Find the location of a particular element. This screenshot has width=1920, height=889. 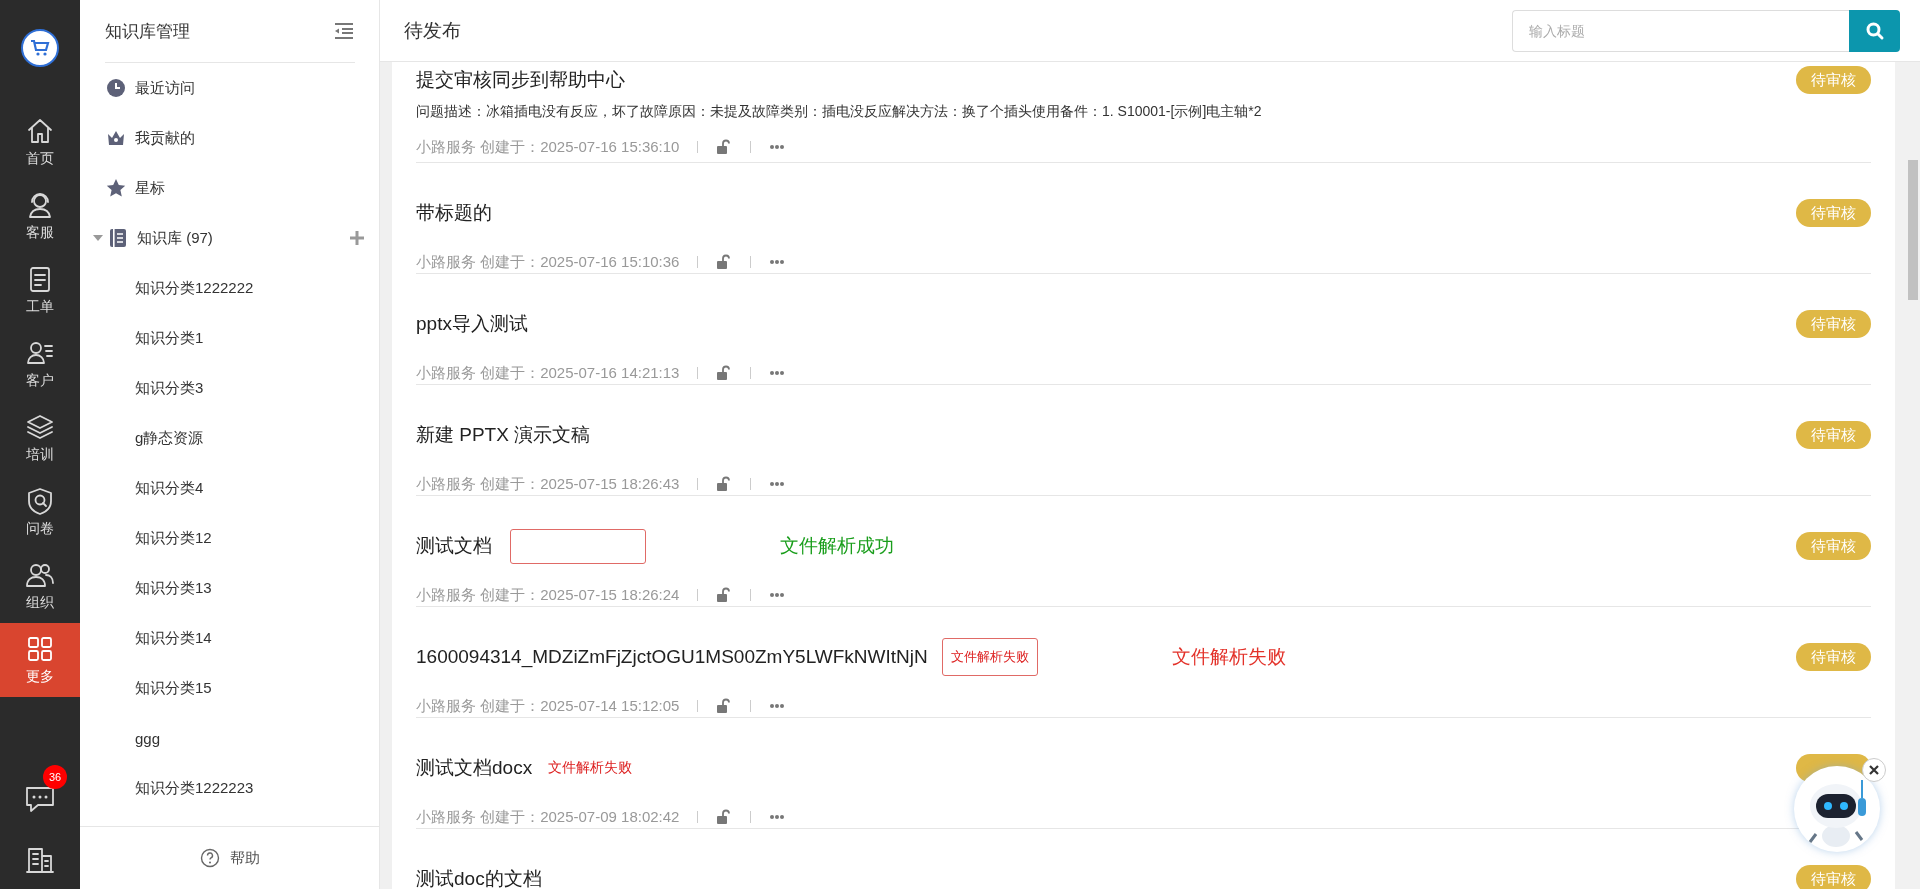

article-meta: 小路服务 创建于：2025-07-15 18:26:43 is located at coordinates (548, 484).